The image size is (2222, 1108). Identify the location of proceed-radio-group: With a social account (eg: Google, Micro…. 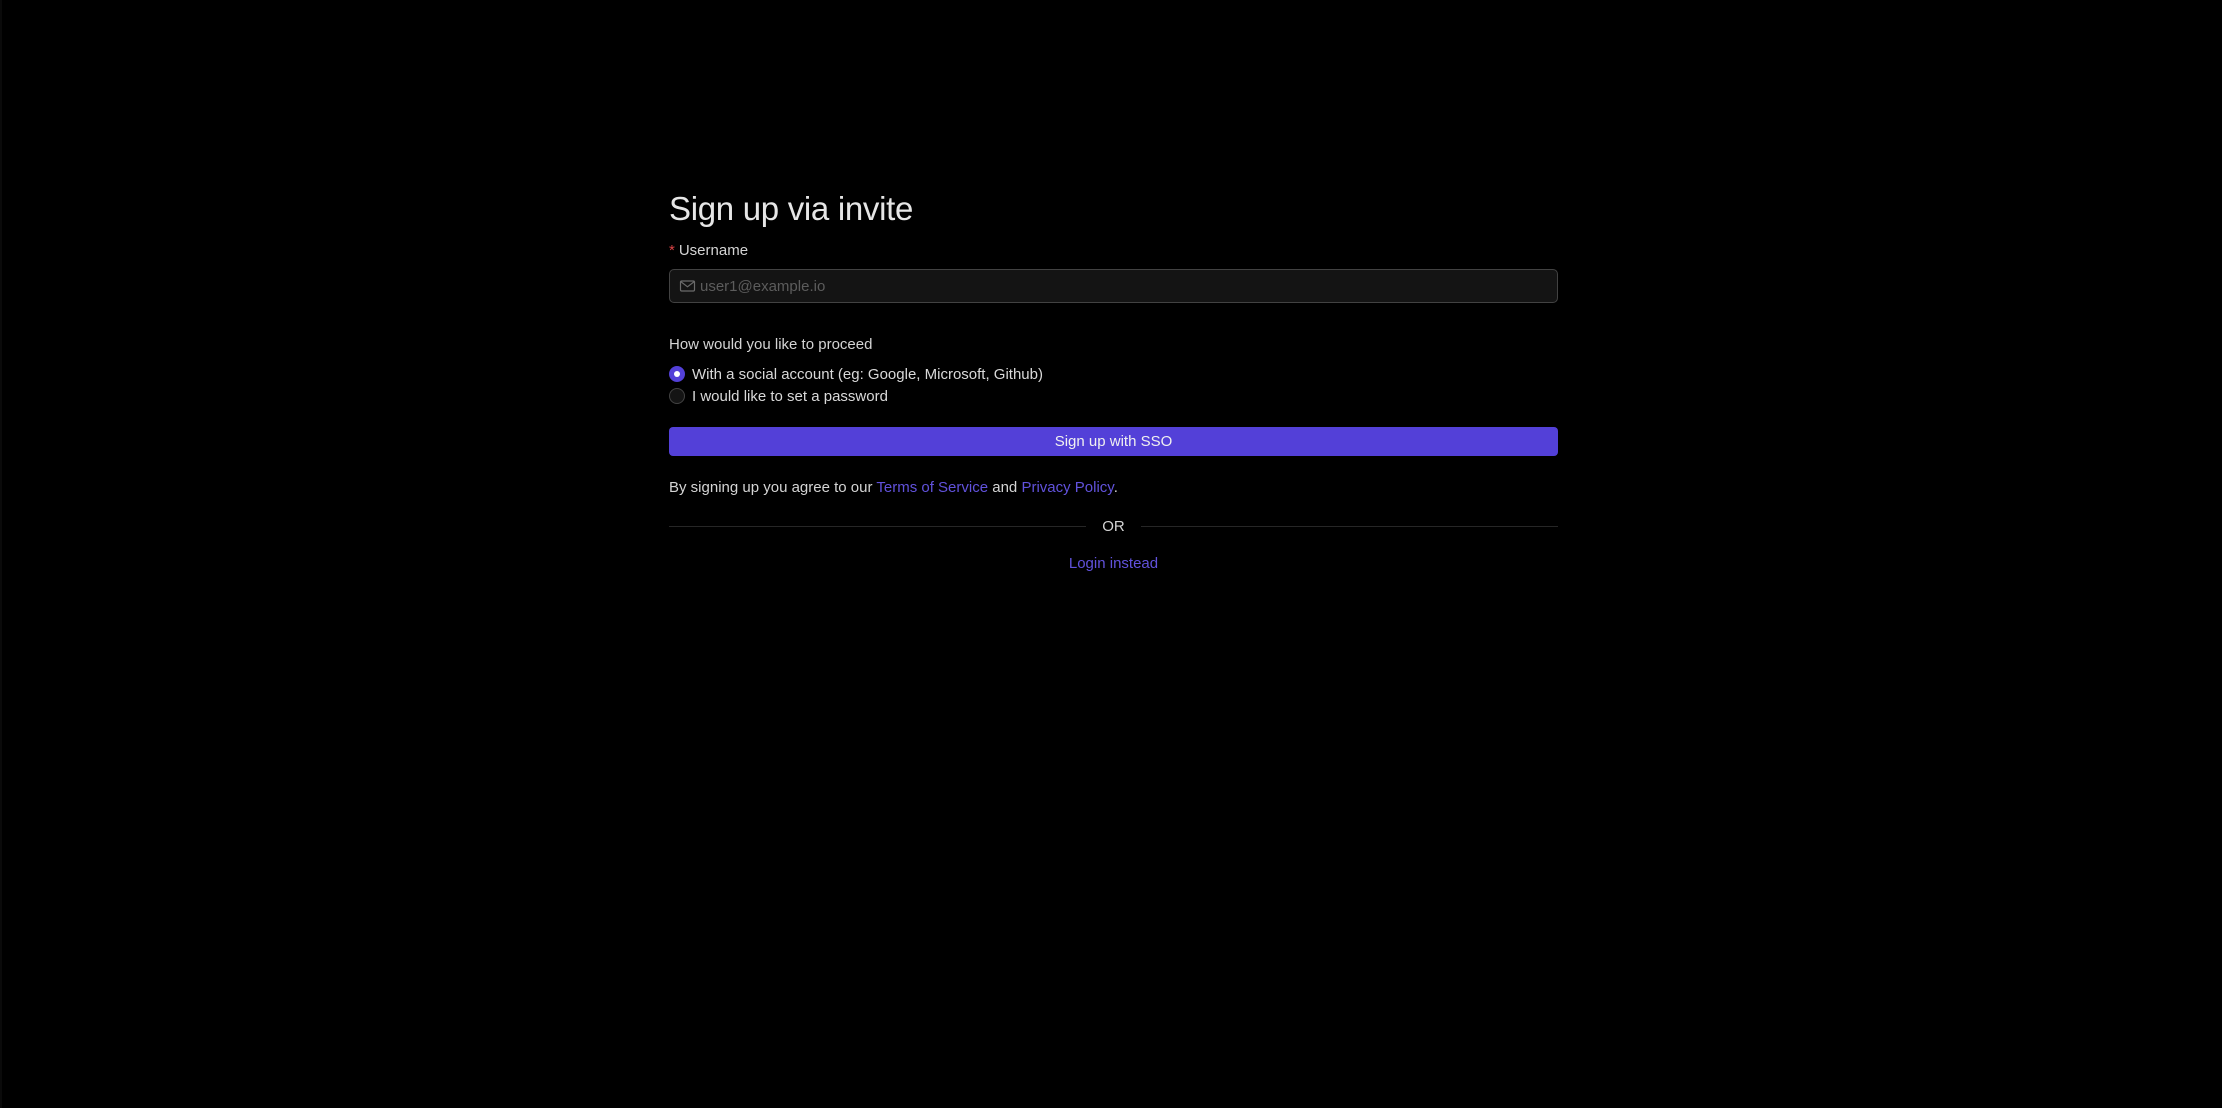
(1113, 385).